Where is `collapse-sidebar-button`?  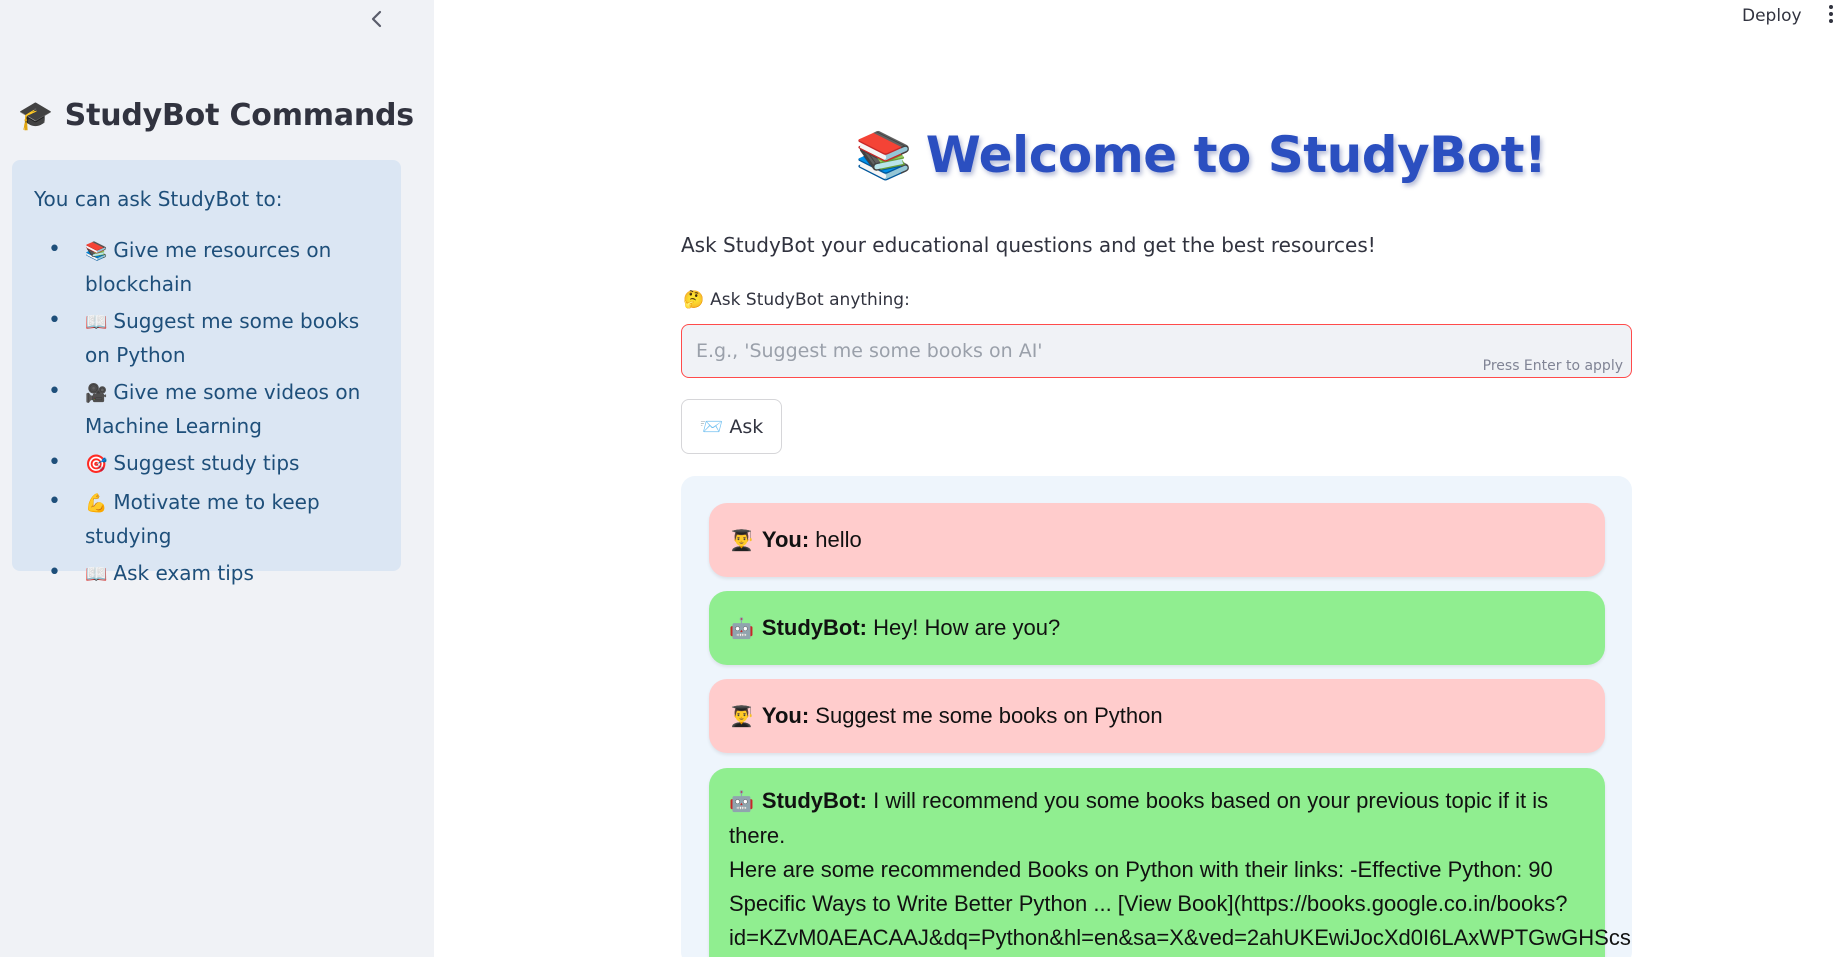 collapse-sidebar-button is located at coordinates (377, 19).